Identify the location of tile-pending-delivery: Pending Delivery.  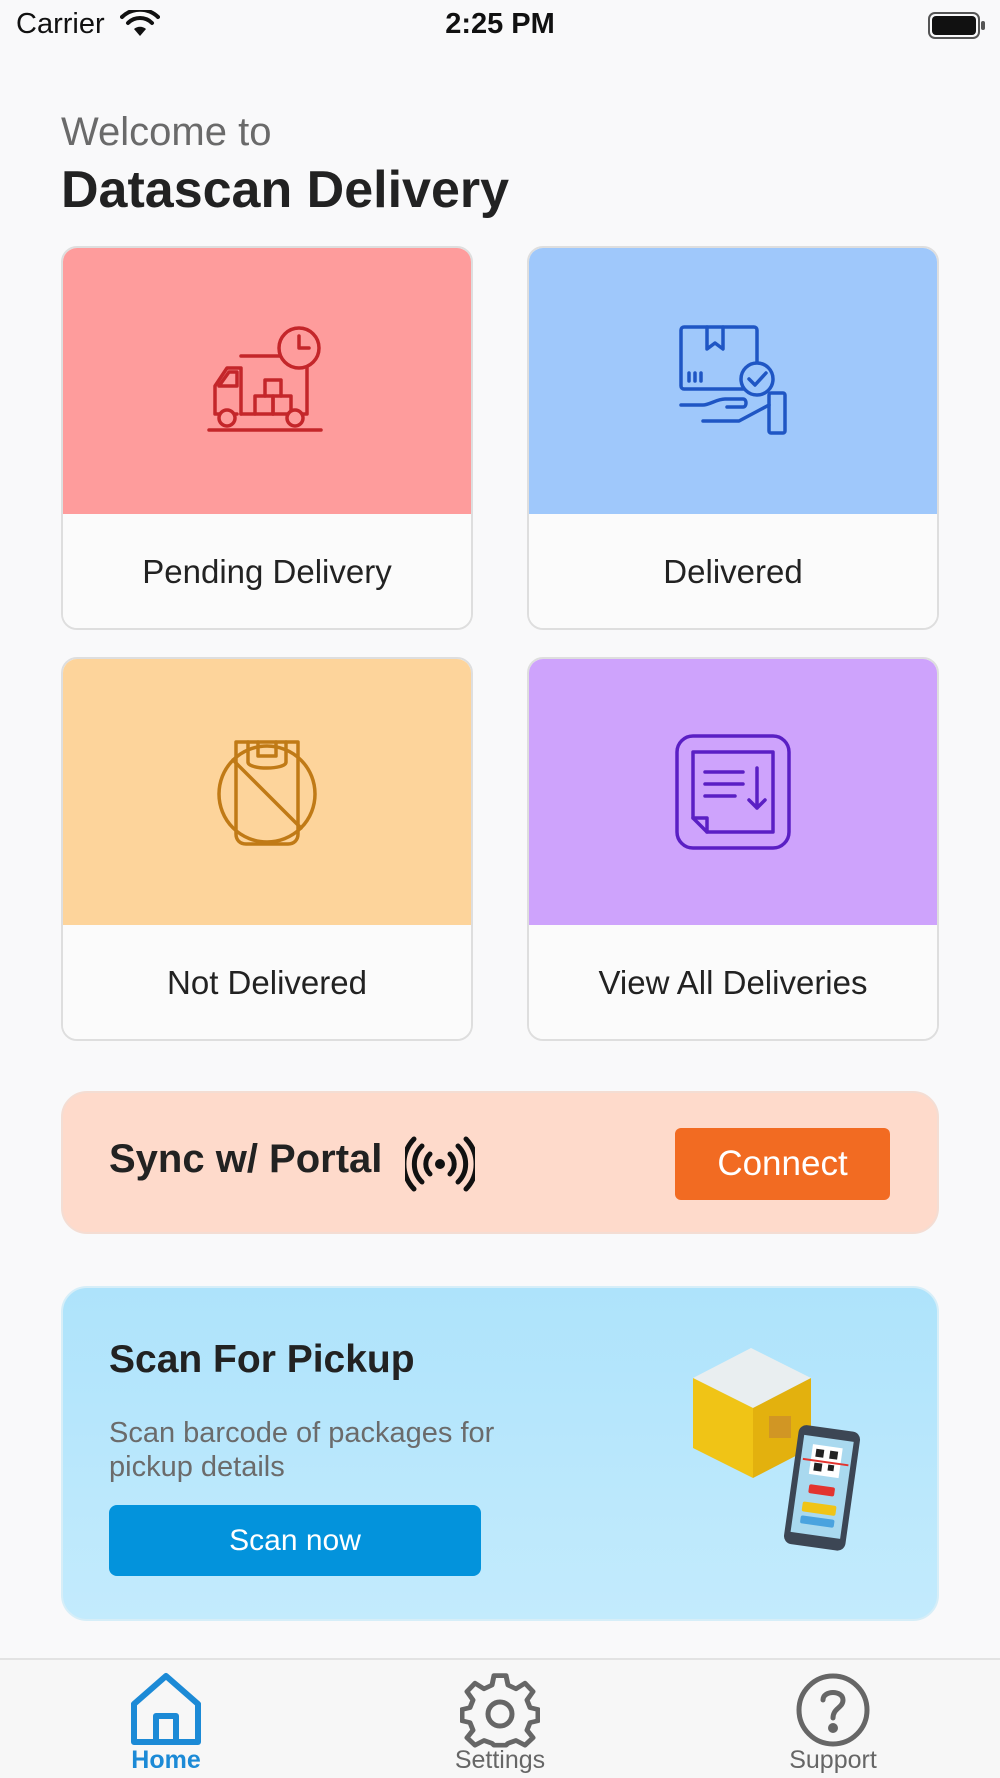
(267, 438).